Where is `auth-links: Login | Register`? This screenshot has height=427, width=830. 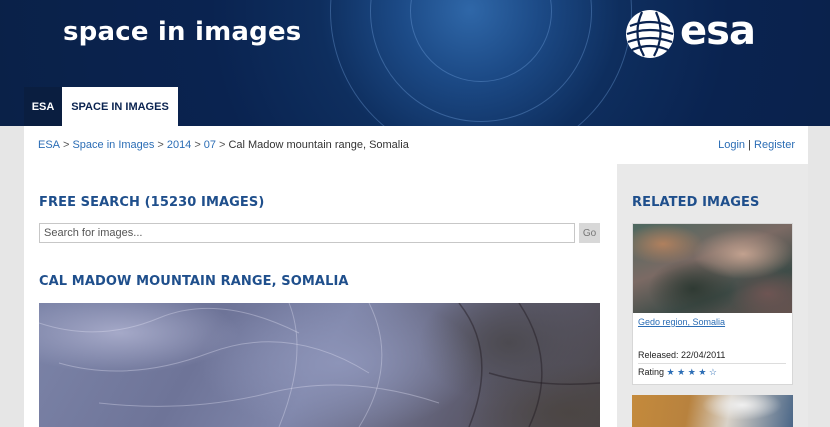 auth-links: Login | Register is located at coordinates (756, 145).